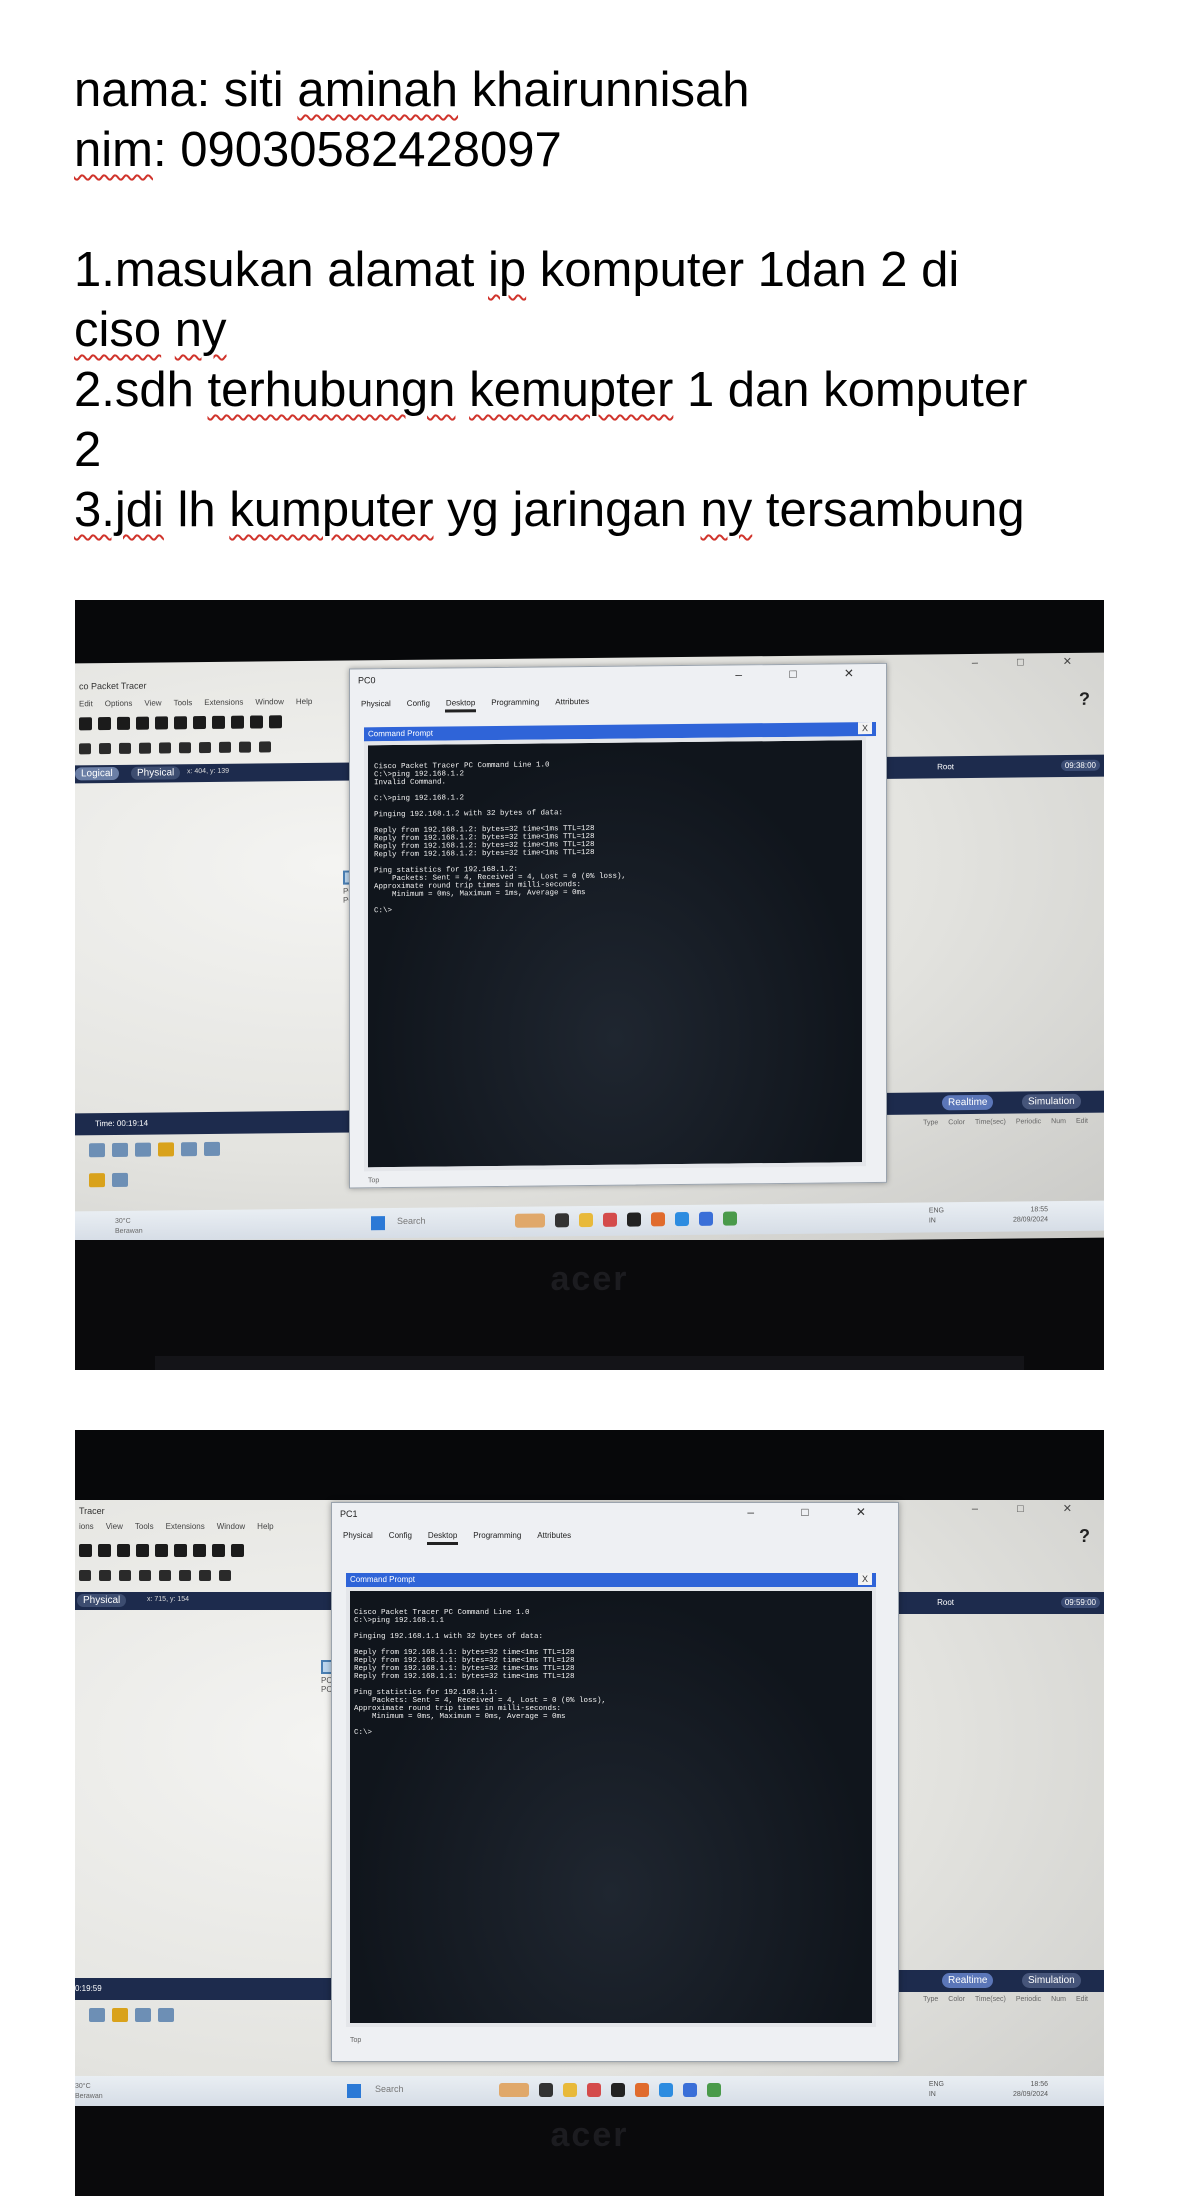 This screenshot has height=2196, width=1179. What do you see at coordinates (730, 1218) in the screenshot?
I see `packet-tracer-icon` at bounding box center [730, 1218].